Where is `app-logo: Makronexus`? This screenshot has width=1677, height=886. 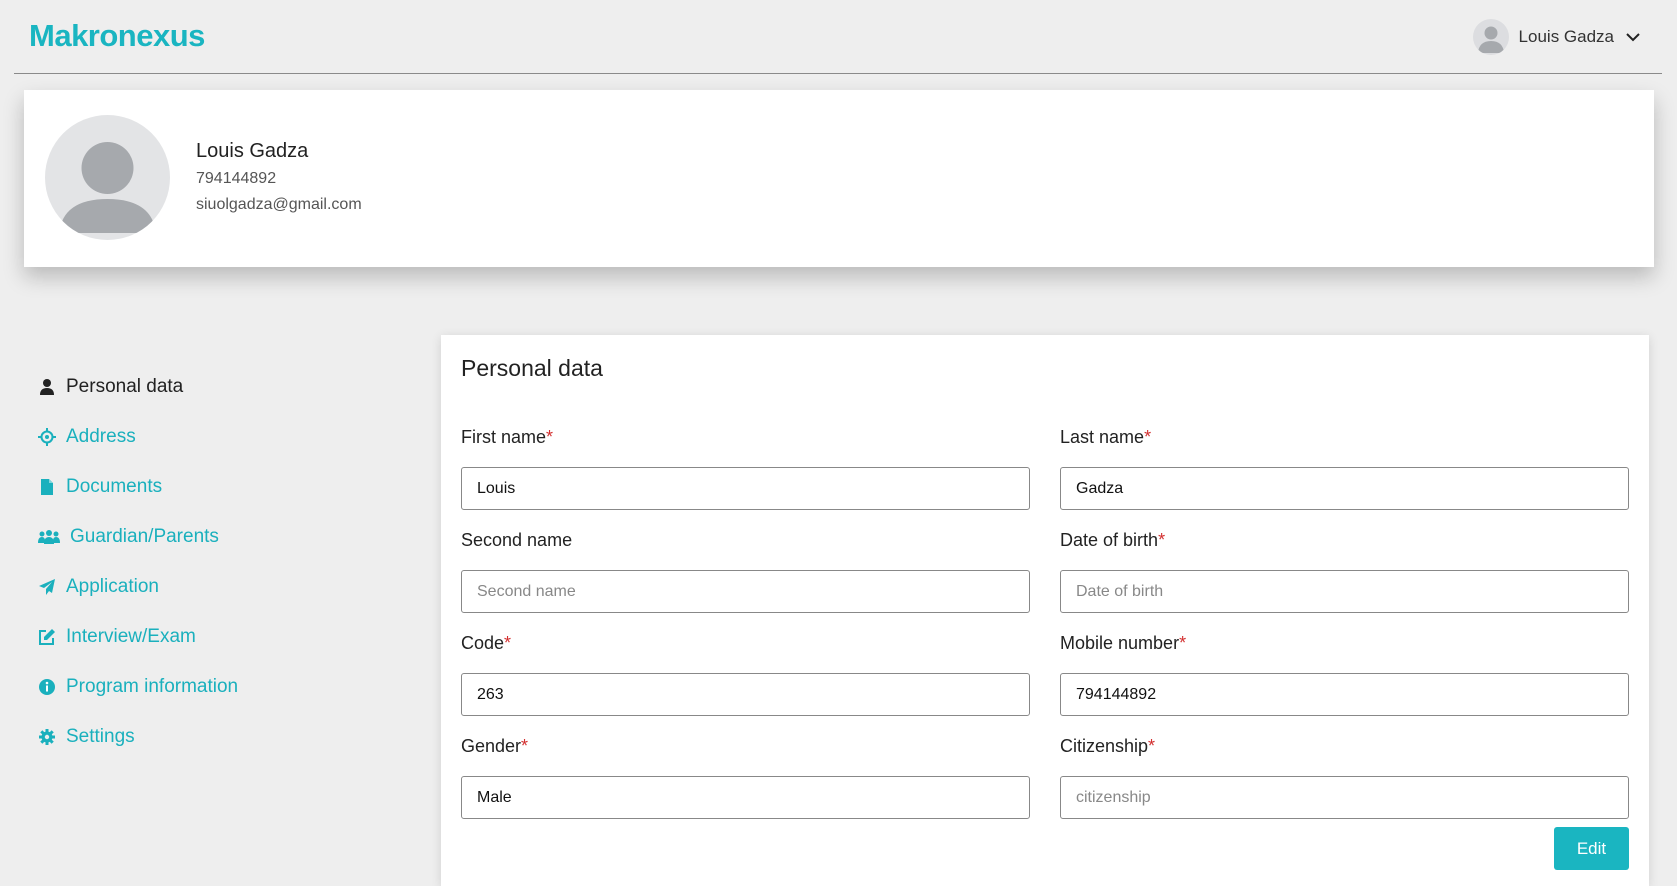 app-logo: Makronexus is located at coordinates (117, 36).